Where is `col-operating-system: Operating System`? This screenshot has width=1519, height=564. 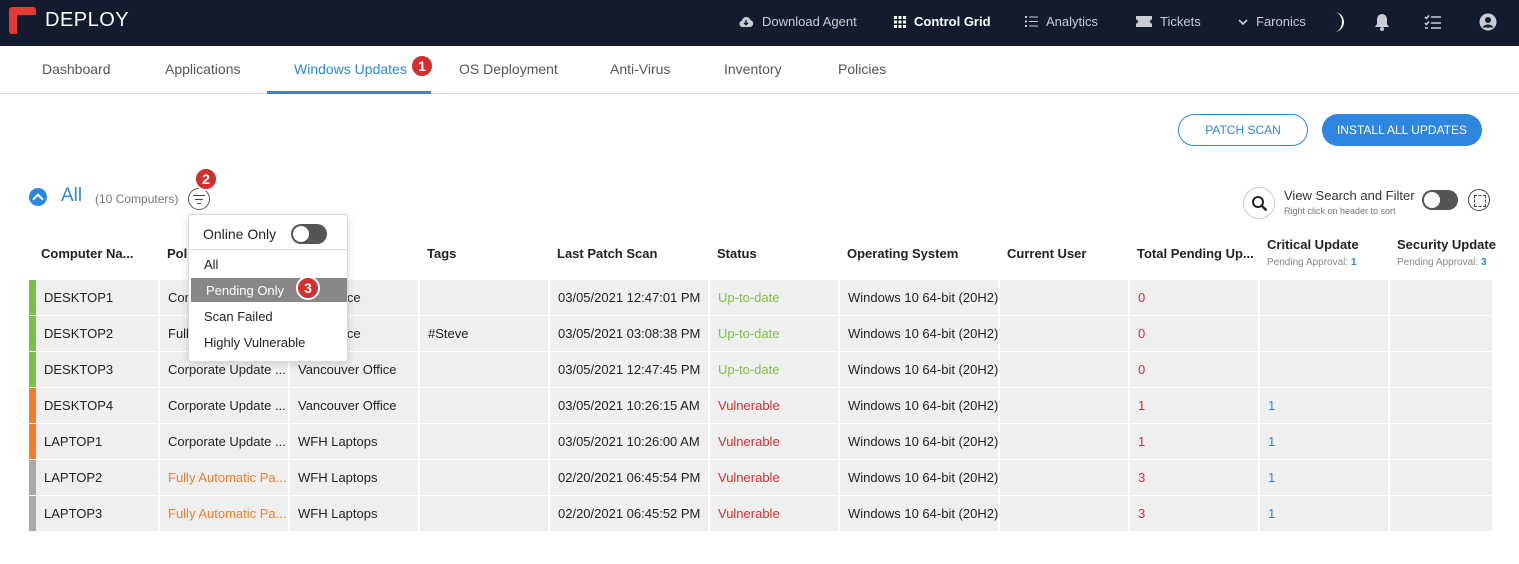
col-operating-system: Operating System is located at coordinates (902, 253).